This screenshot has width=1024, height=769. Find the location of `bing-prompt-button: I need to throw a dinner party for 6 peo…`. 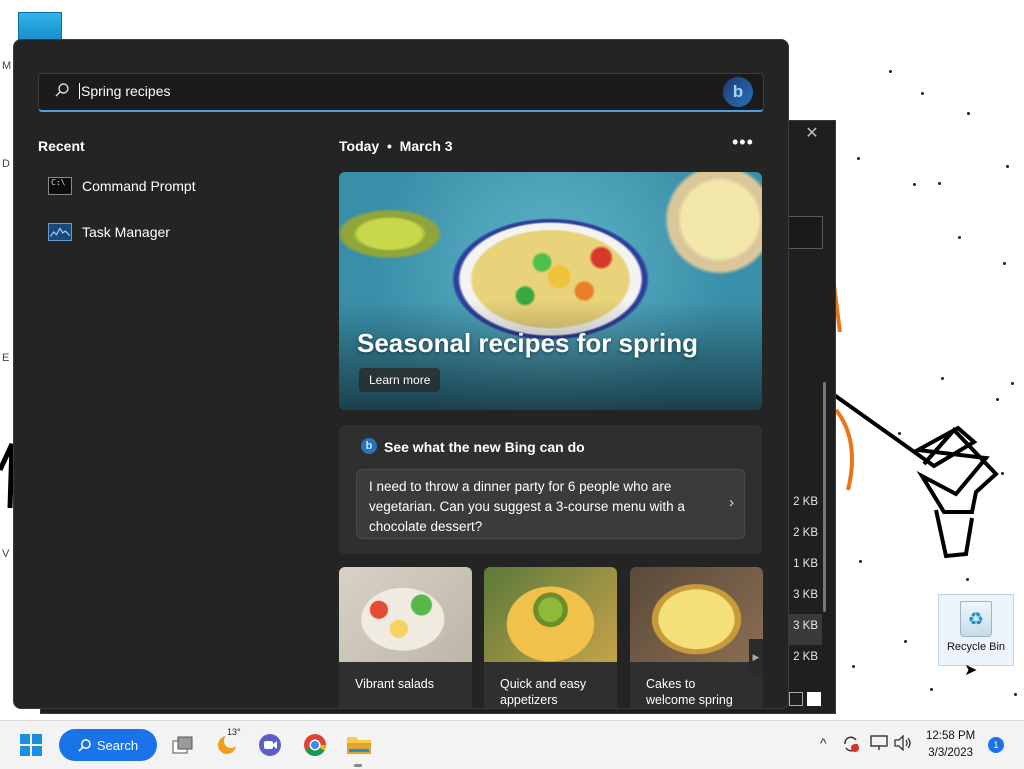

bing-prompt-button: I need to throw a dinner party for 6 peo… is located at coordinates (550, 504).